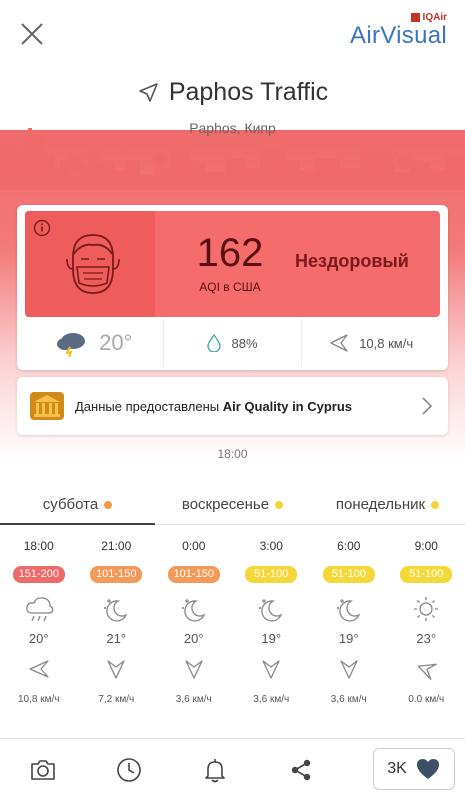 The height and width of the screenshot is (800, 465). I want to click on forecast-time: 18:00, so click(38, 546).